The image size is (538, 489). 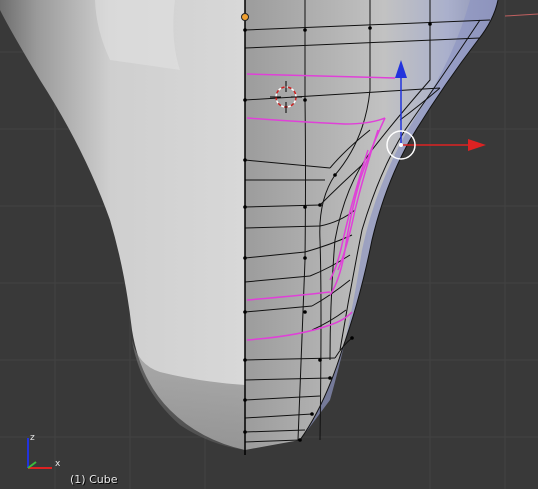 What do you see at coordinates (521, 15) in the screenshot?
I see `offscreen-object-edge` at bounding box center [521, 15].